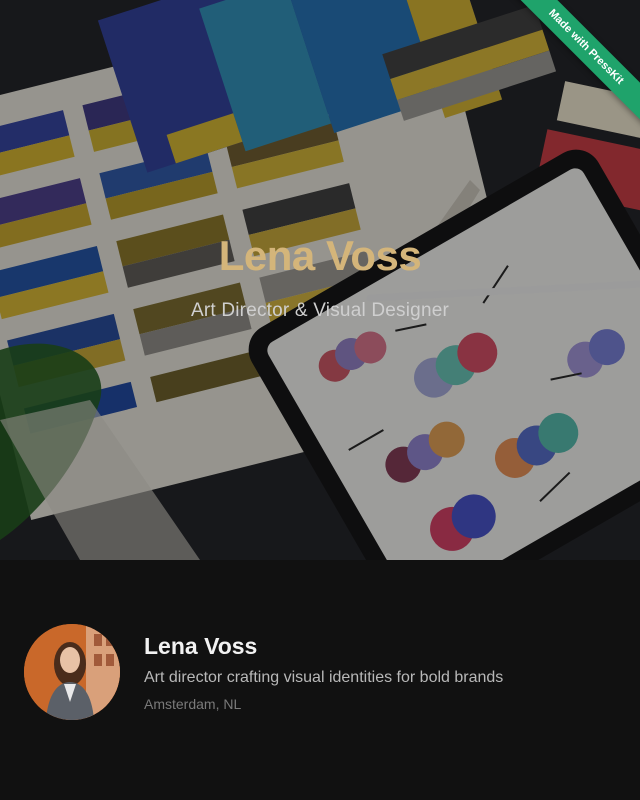  I want to click on avatar, so click(72, 672).